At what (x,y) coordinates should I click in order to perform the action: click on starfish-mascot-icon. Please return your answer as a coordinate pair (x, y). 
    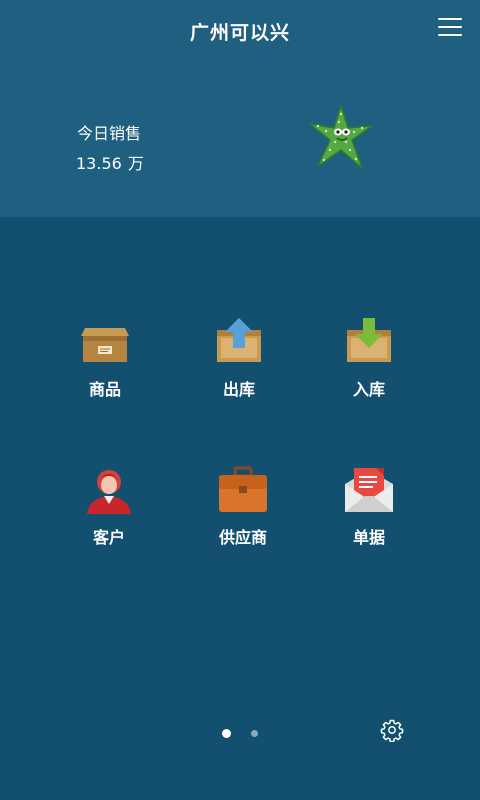
    Looking at the image, I should click on (341, 137).